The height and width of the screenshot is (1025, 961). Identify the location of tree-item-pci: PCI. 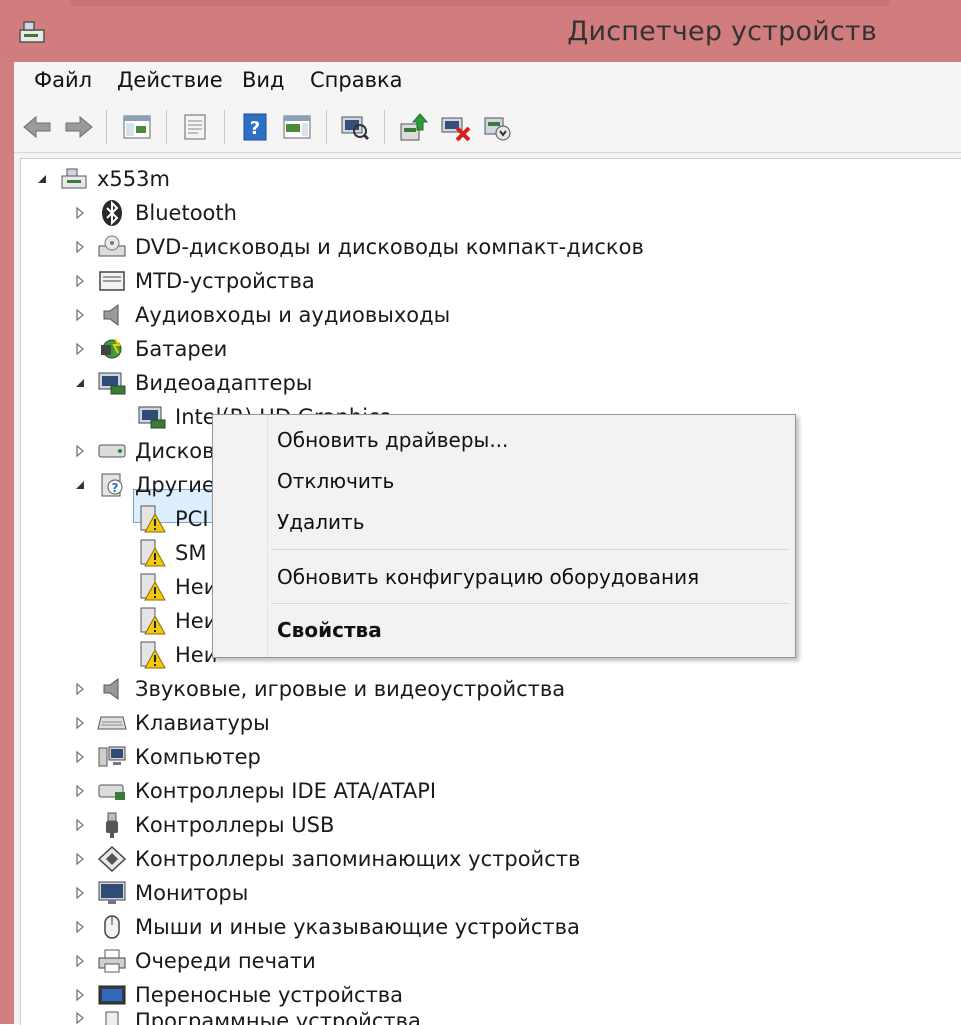
(173, 519).